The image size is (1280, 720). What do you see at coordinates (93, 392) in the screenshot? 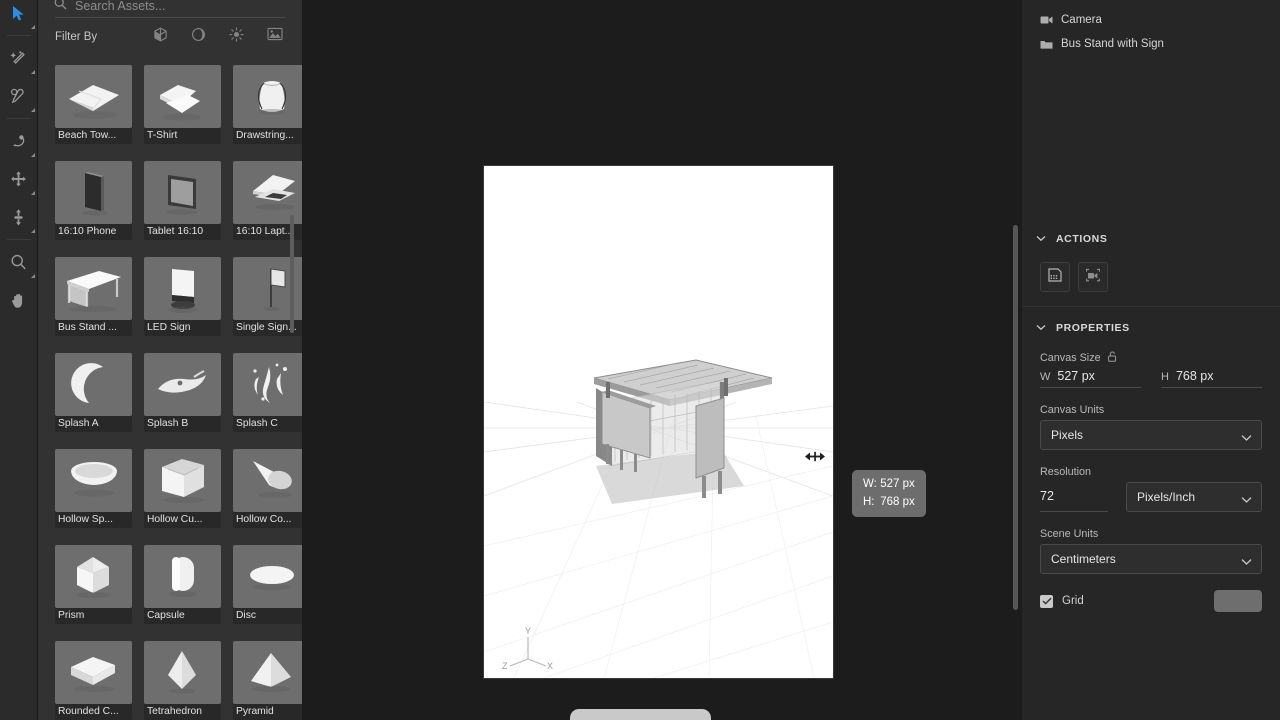
I see `list-item: Splash A` at bounding box center [93, 392].